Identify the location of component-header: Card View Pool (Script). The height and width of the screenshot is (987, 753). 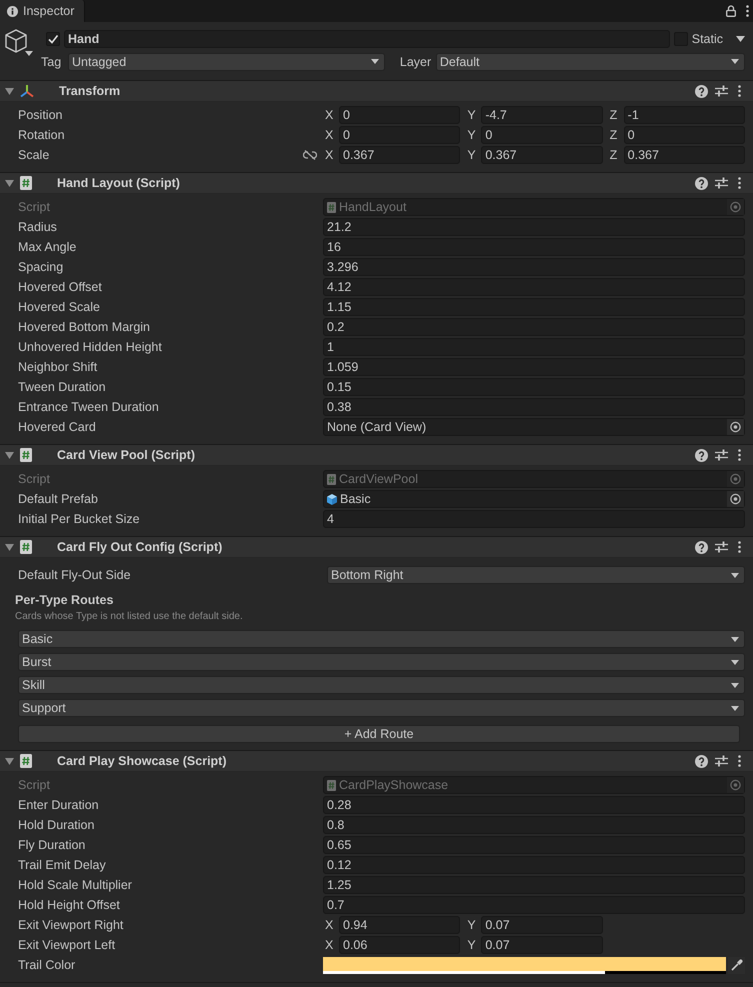
(376, 455).